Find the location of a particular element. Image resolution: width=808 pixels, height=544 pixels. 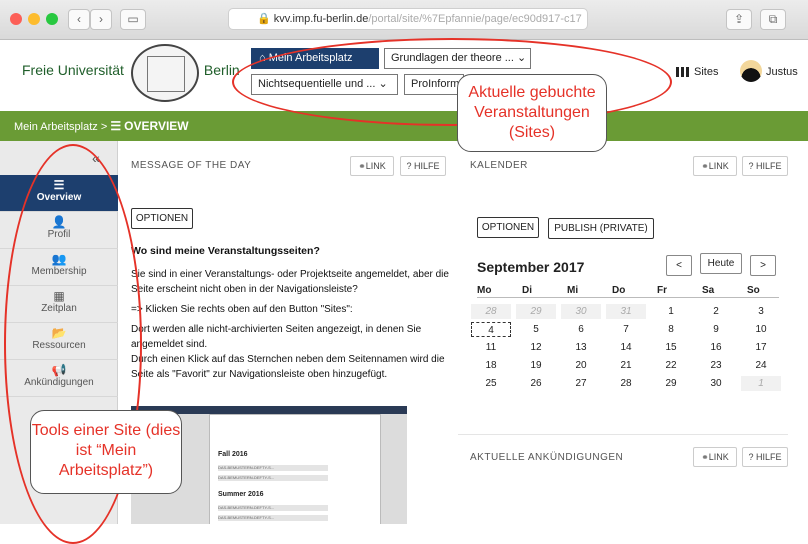

calendar-day: 27 is located at coordinates (581, 383).